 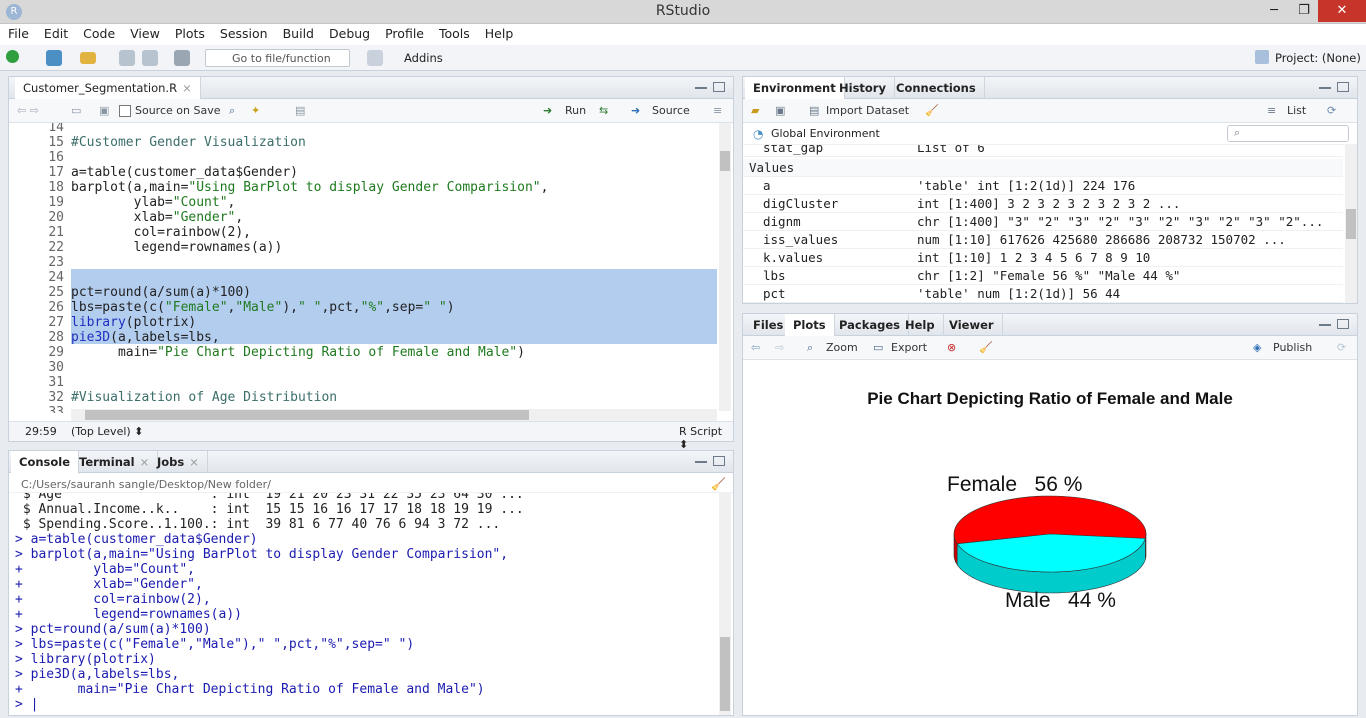 I want to click on next-plot-icon: ⇨, so click(x=779, y=347).